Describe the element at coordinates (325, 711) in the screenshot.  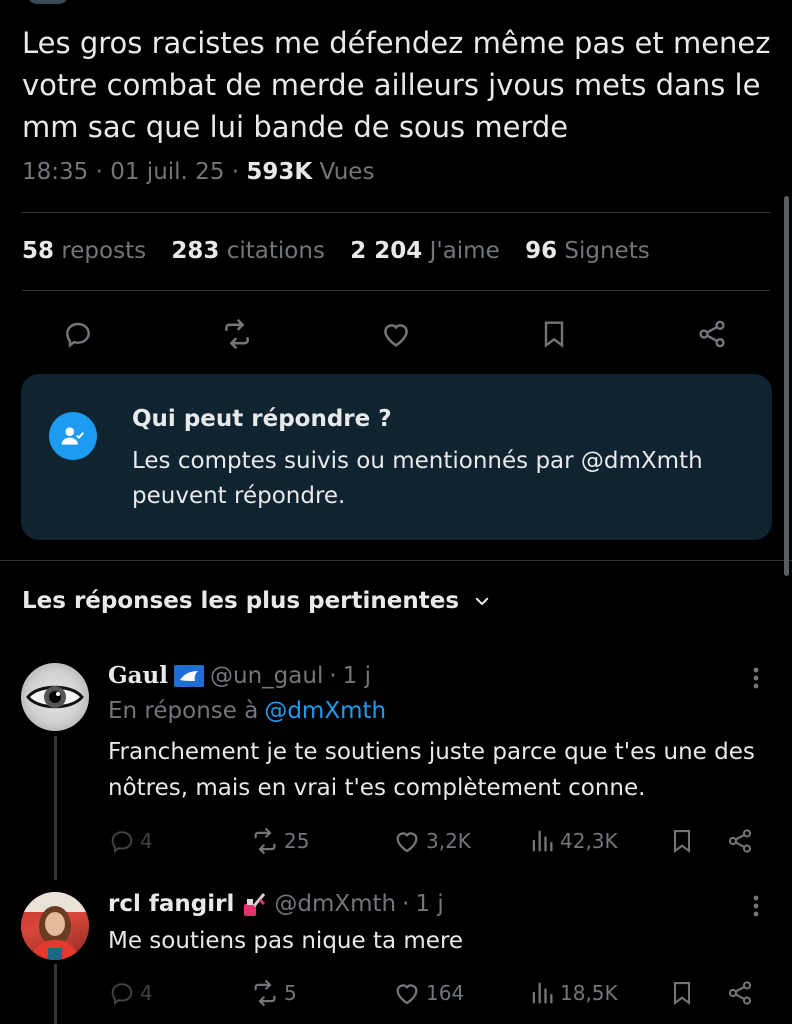
I see `mention-link: @dmXmth` at that location.